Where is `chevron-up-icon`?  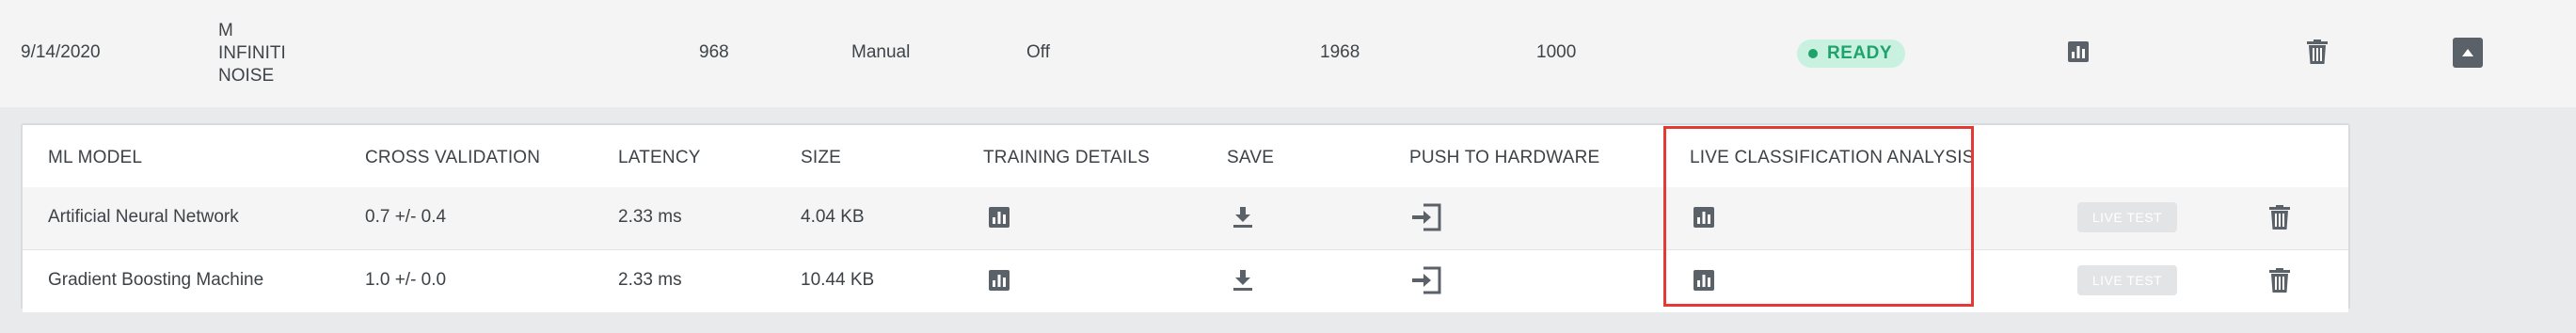
chevron-up-icon is located at coordinates (2467, 53).